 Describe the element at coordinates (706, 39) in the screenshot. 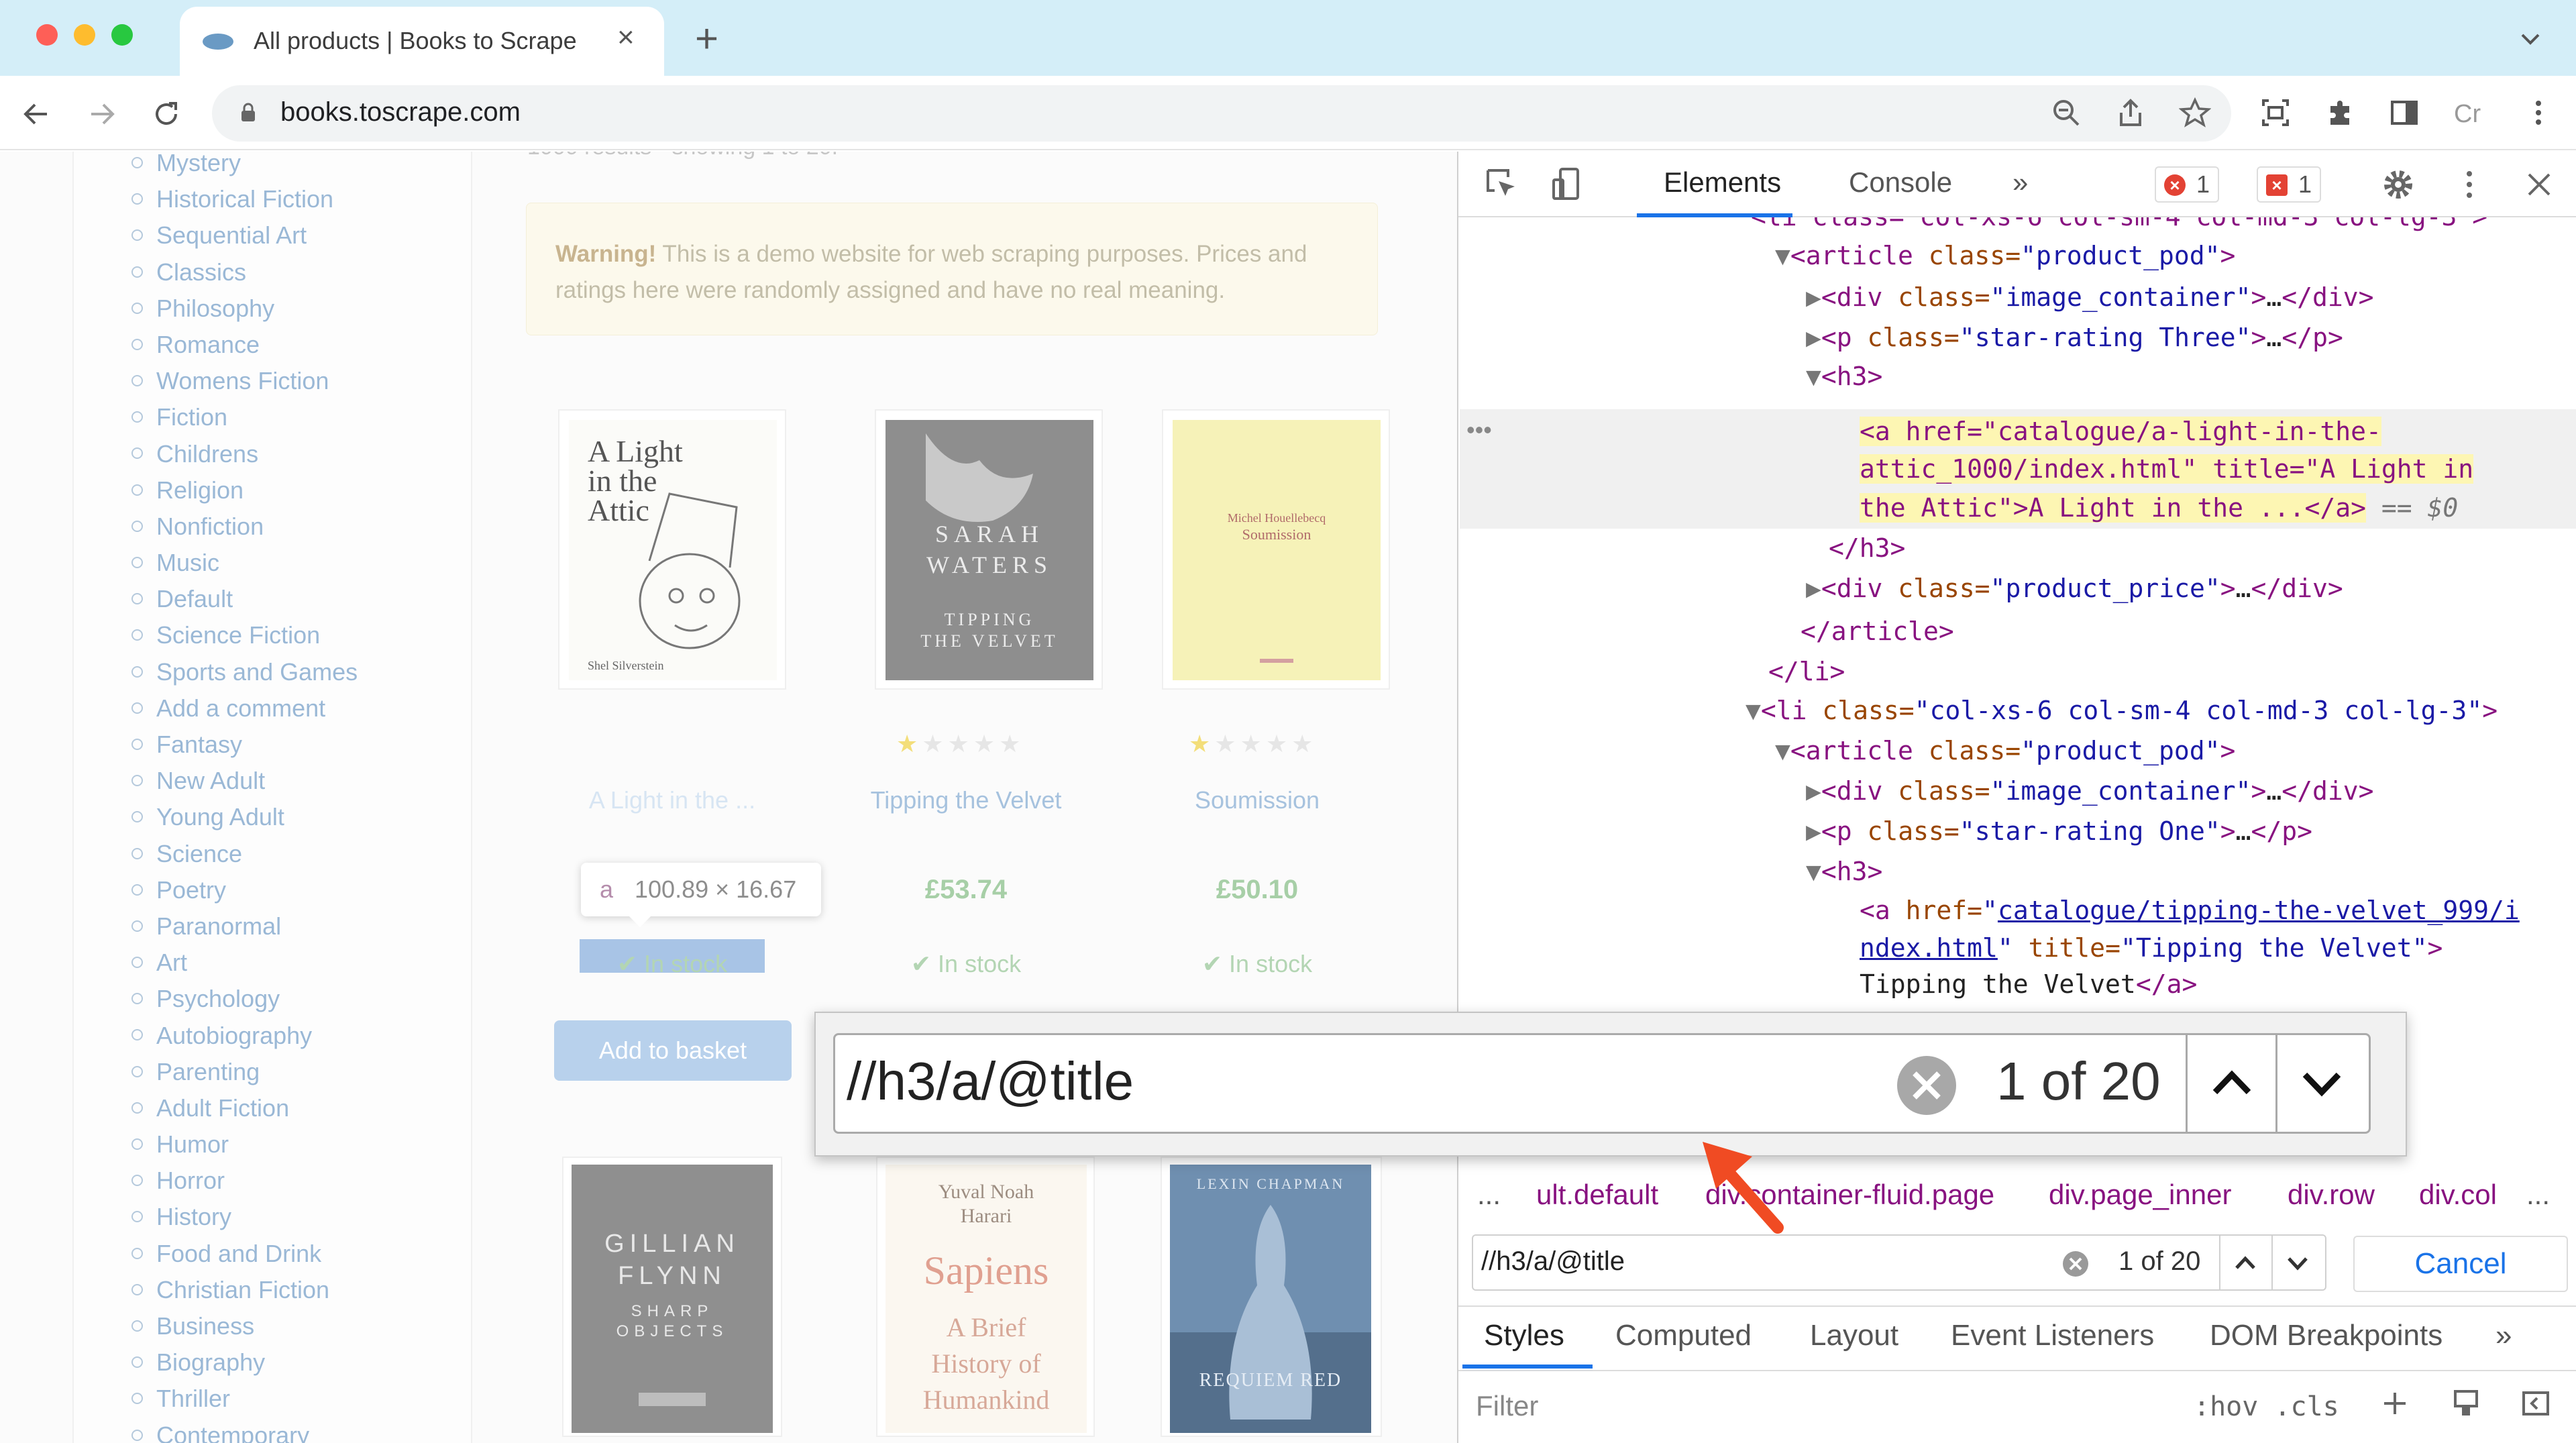

I see `new-tab-button: +` at that location.